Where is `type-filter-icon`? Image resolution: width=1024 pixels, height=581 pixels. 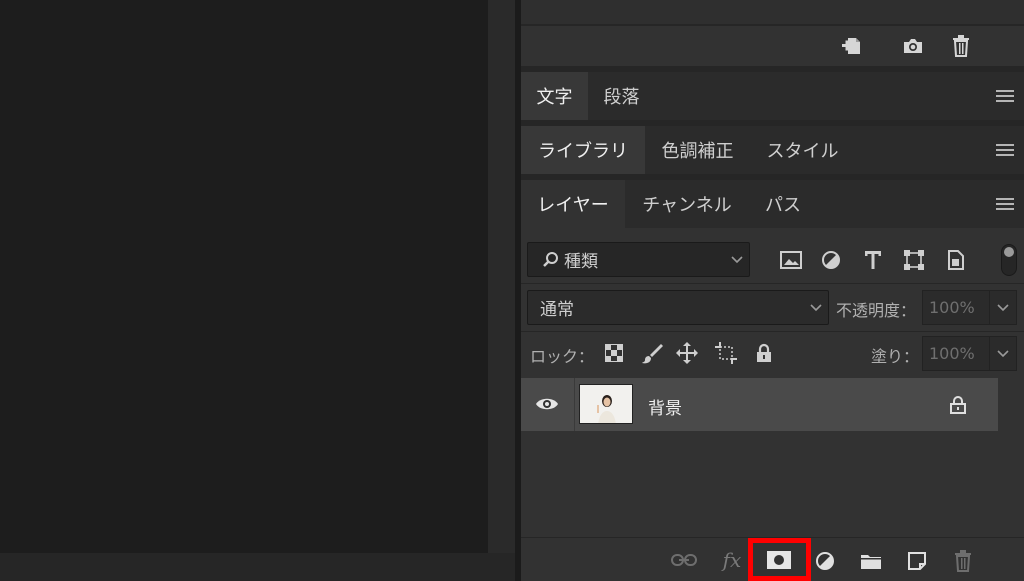 type-filter-icon is located at coordinates (873, 260).